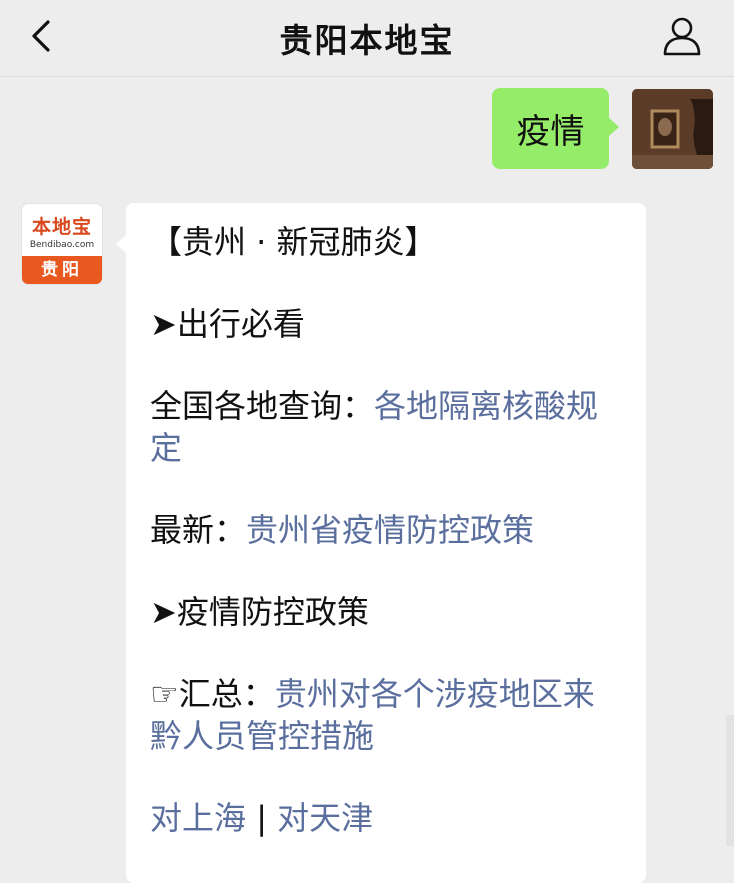 This screenshot has width=734, height=883. I want to click on outgoing-message-text: 疫情, so click(550, 132).